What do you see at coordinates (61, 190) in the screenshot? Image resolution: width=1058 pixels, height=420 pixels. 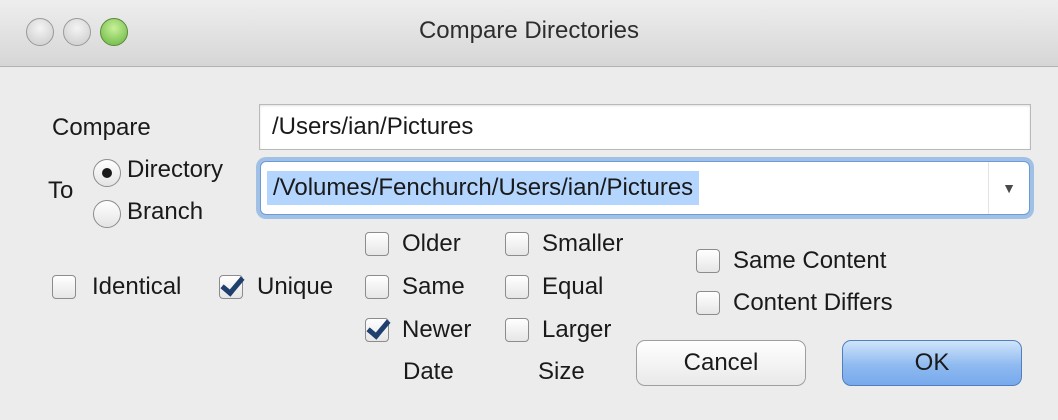 I see `to-label: To` at bounding box center [61, 190].